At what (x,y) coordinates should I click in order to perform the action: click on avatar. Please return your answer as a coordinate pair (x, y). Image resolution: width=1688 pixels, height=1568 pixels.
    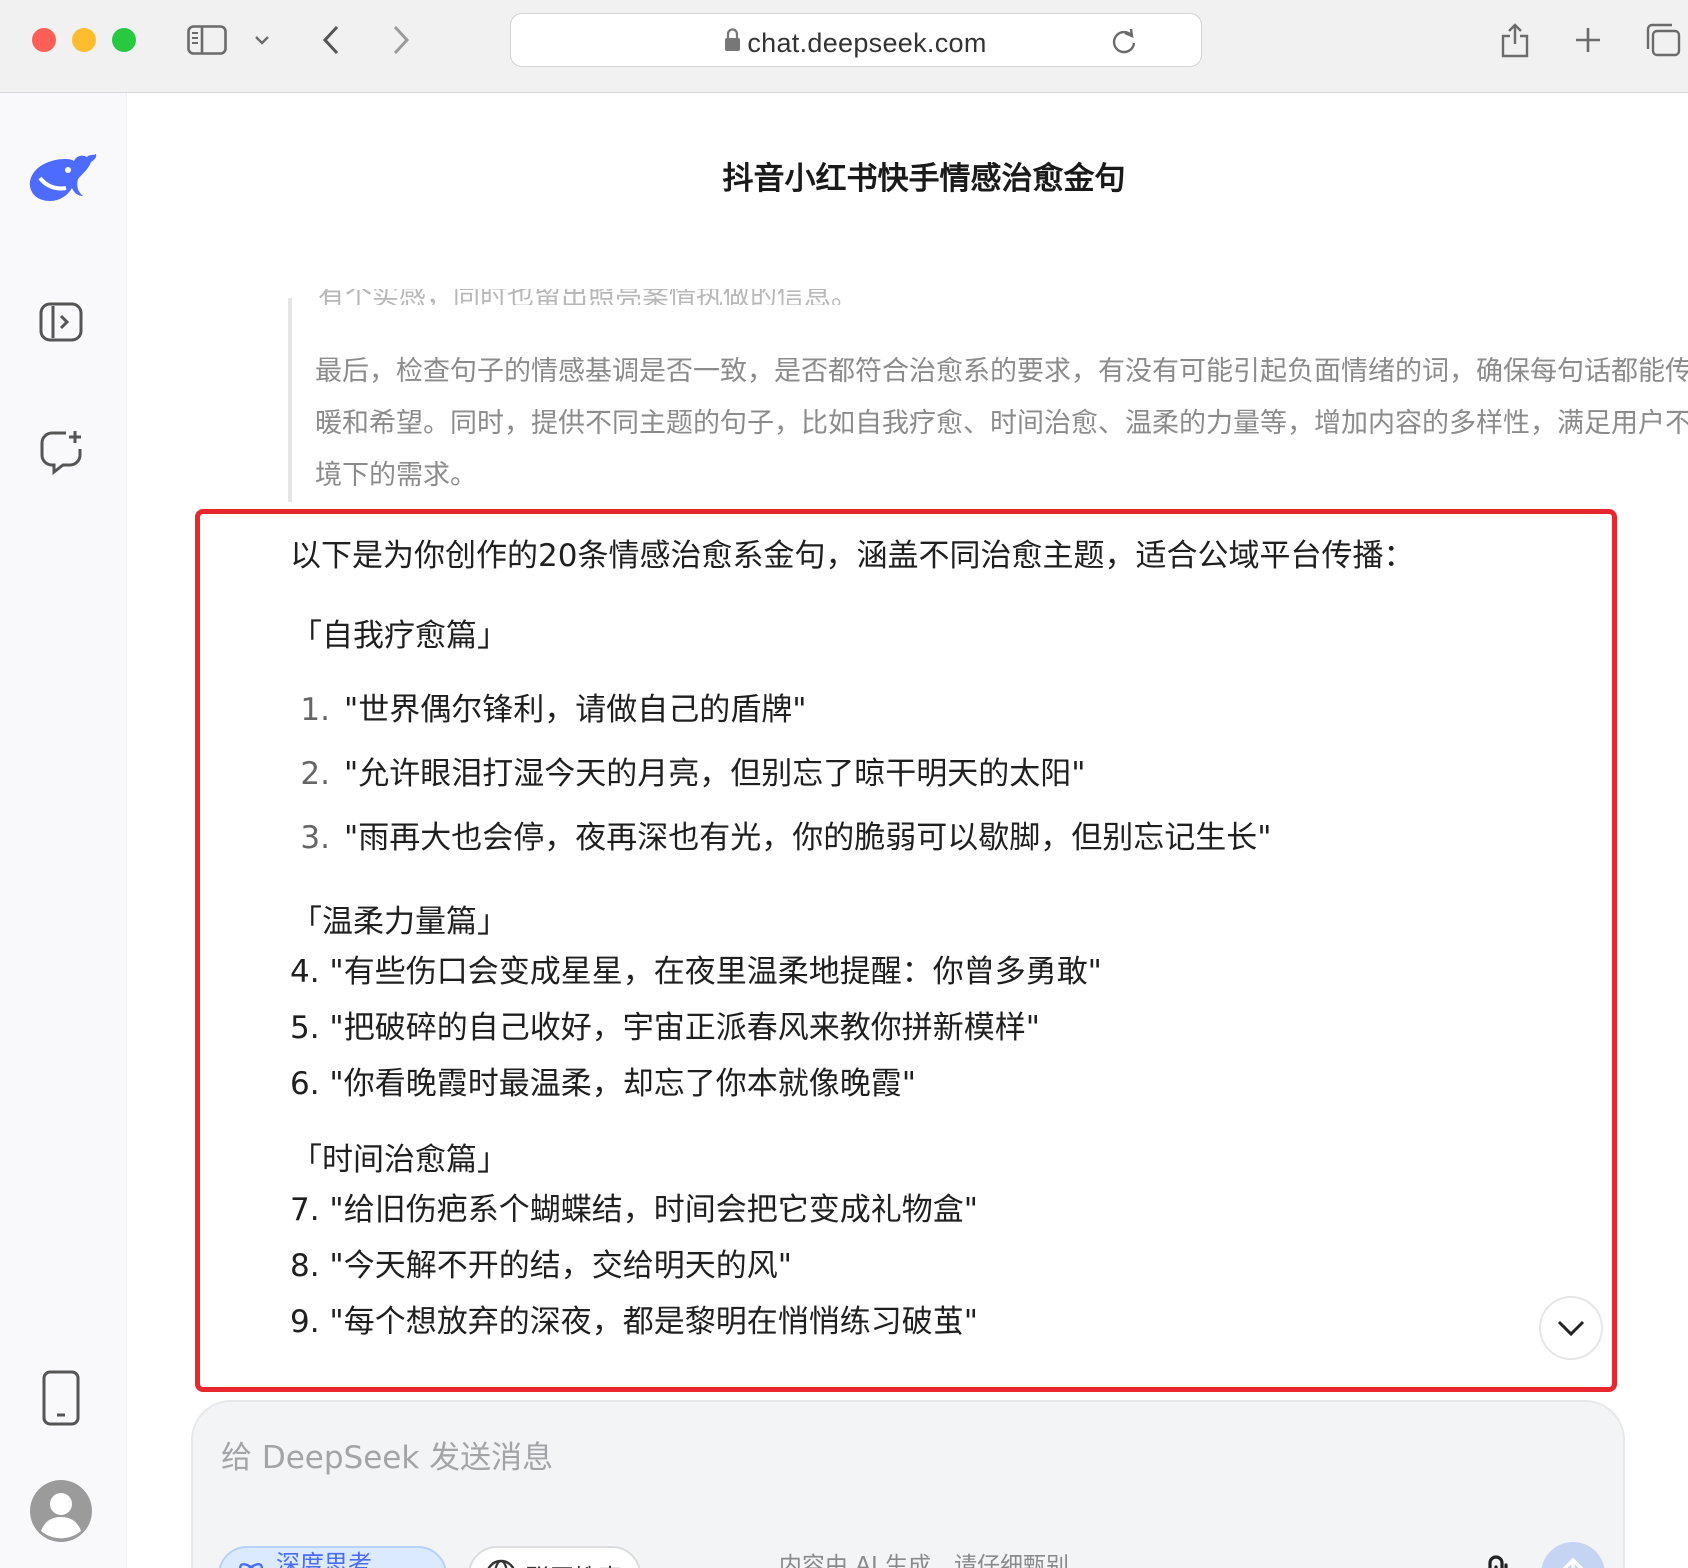
    Looking at the image, I should click on (61, 1511).